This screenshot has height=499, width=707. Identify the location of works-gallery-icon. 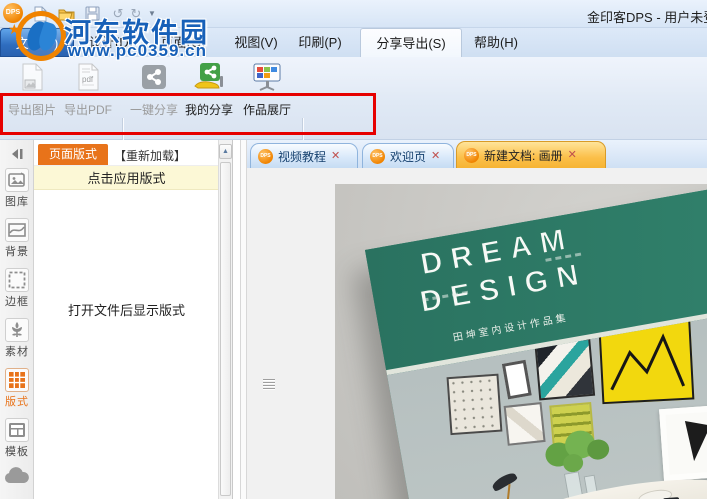
(267, 79).